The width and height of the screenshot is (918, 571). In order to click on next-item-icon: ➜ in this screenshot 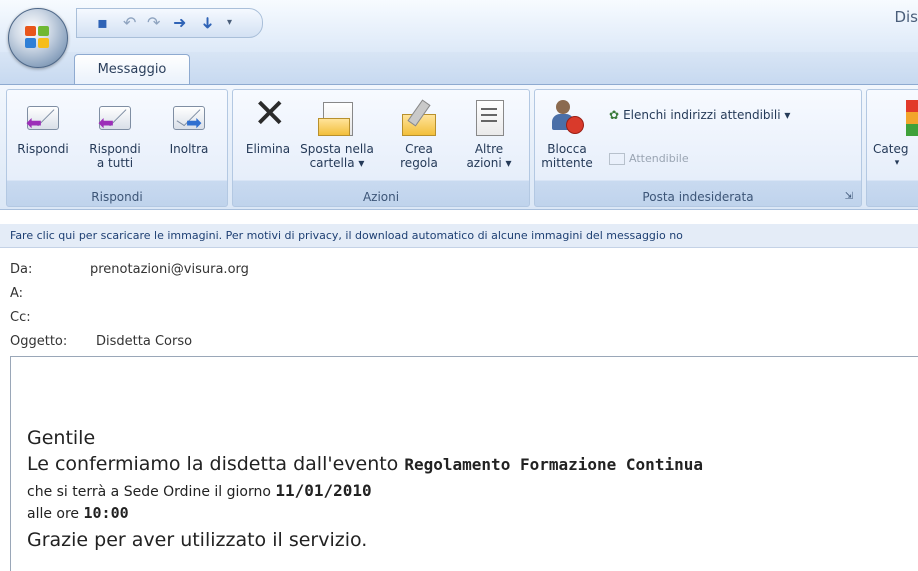, I will do `click(208, 22)`.